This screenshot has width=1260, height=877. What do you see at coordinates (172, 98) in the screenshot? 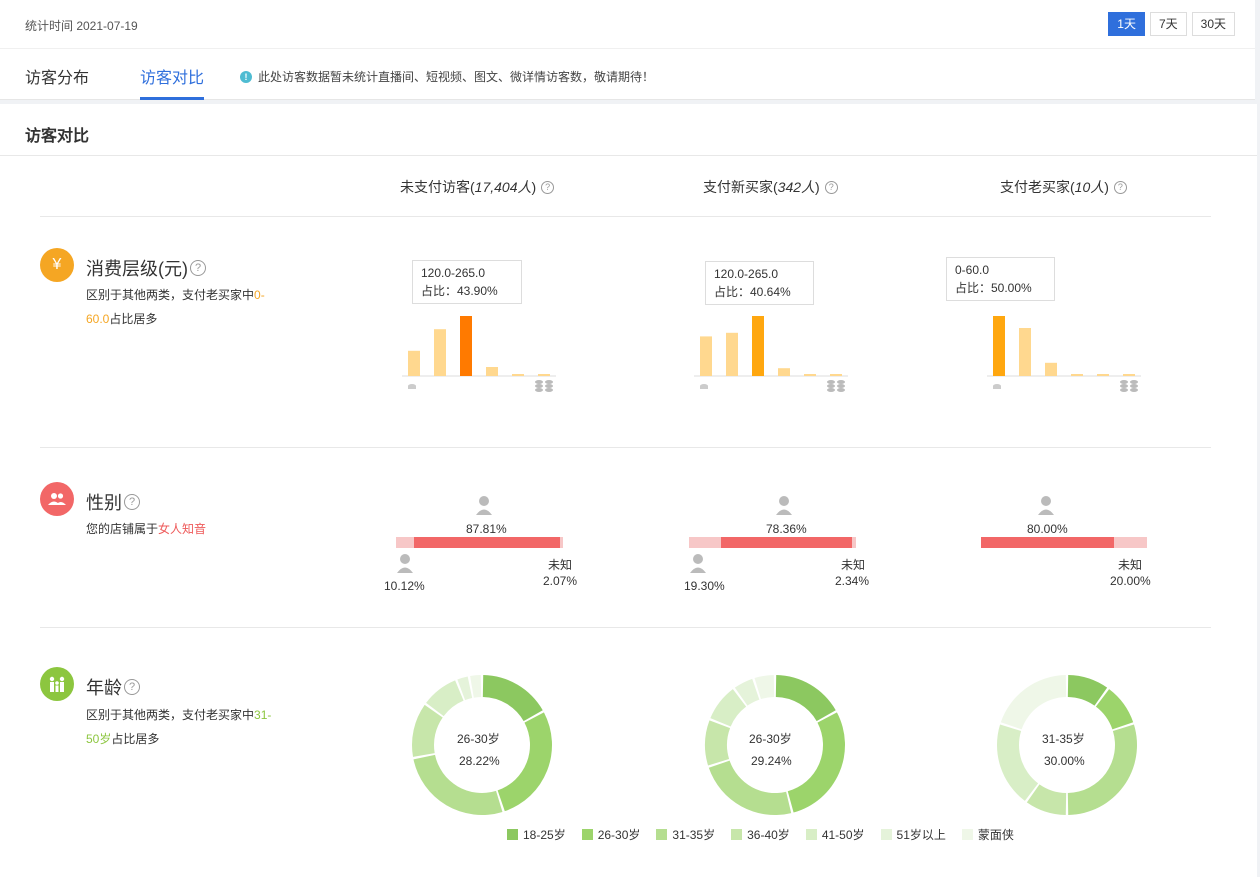
I see `active-tab-indicator` at bounding box center [172, 98].